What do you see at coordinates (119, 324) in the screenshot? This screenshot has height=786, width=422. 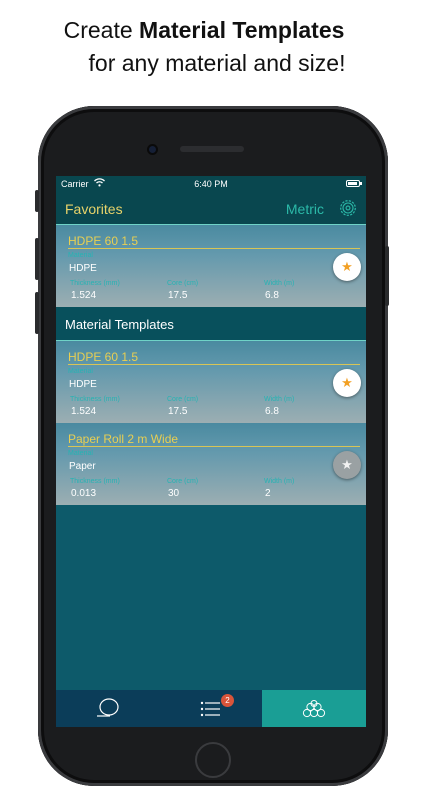 I see `section-title: Material Templates` at bounding box center [119, 324].